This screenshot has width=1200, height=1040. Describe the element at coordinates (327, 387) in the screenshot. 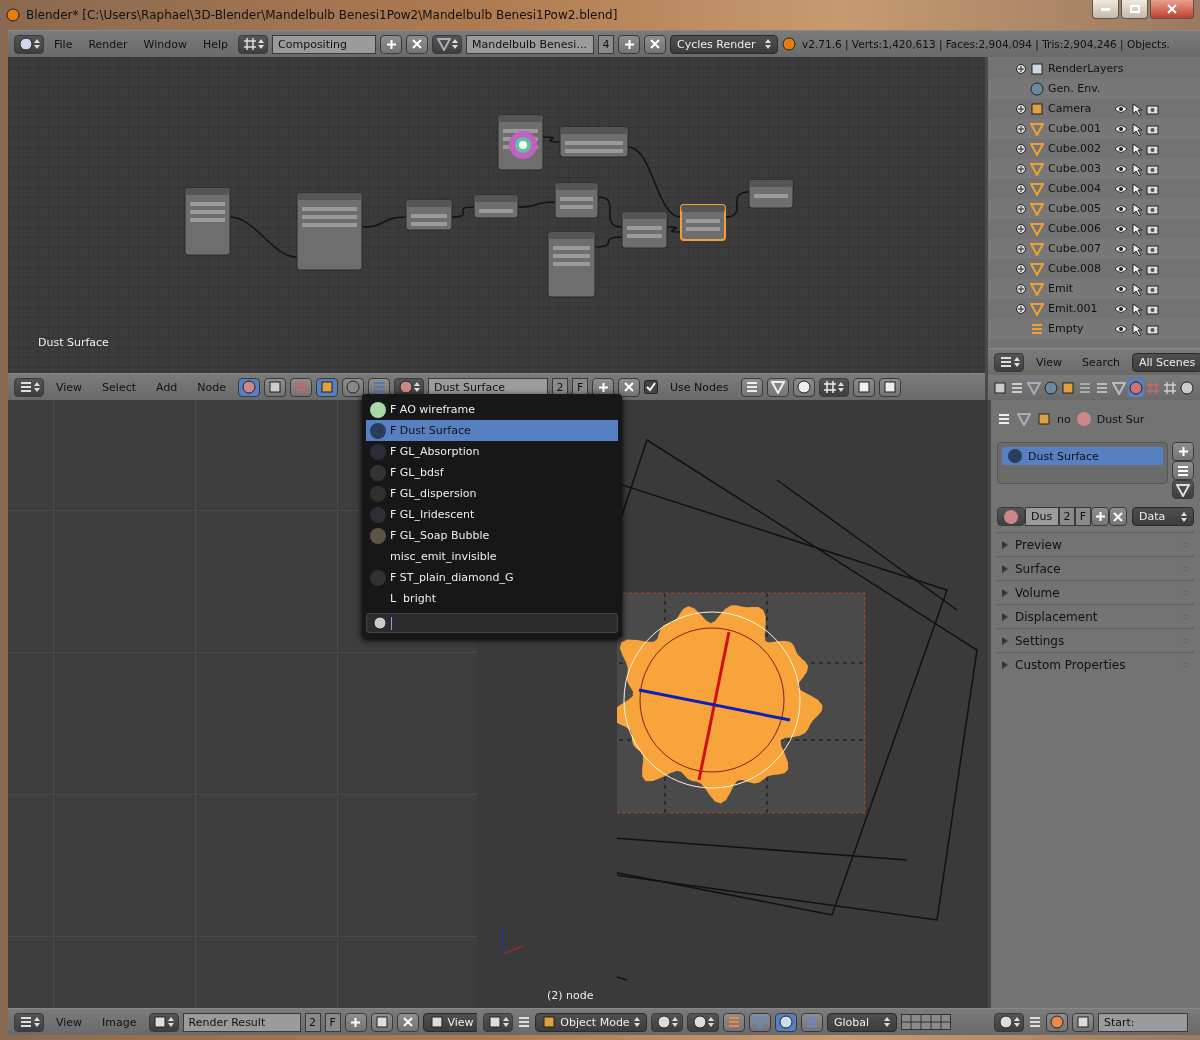

I see `object-button` at that location.